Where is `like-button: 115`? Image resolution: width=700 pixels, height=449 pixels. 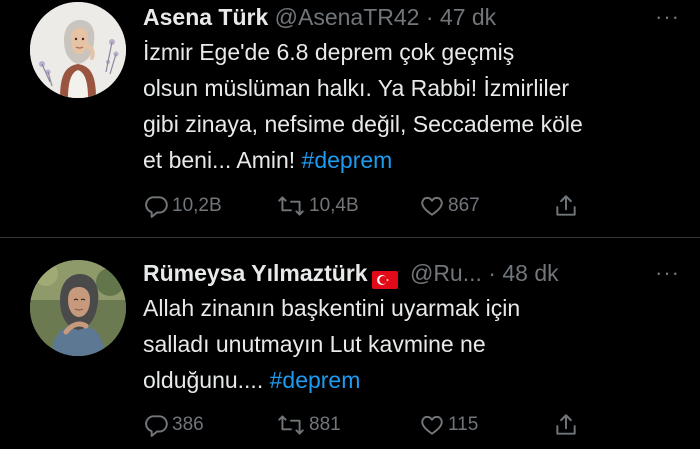
like-button: 115 is located at coordinates (448, 425).